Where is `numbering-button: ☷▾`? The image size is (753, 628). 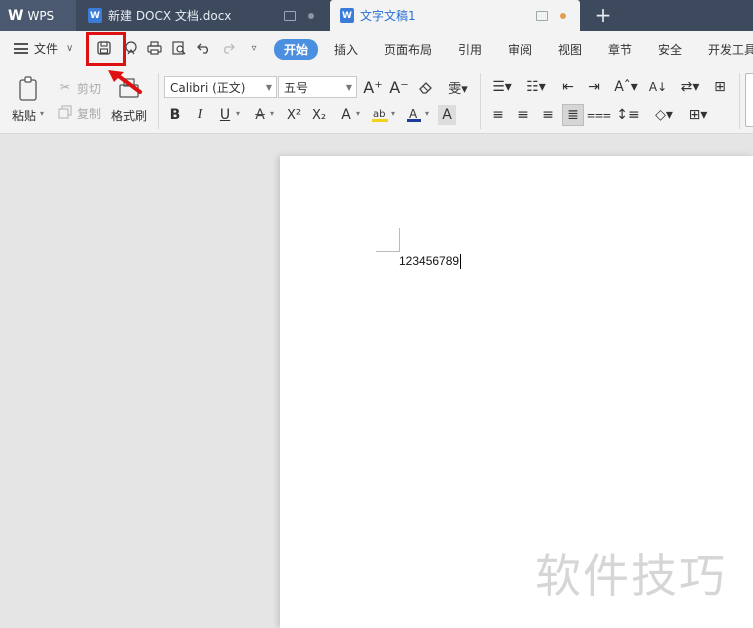
numbering-button: ☷▾ is located at coordinates (536, 87).